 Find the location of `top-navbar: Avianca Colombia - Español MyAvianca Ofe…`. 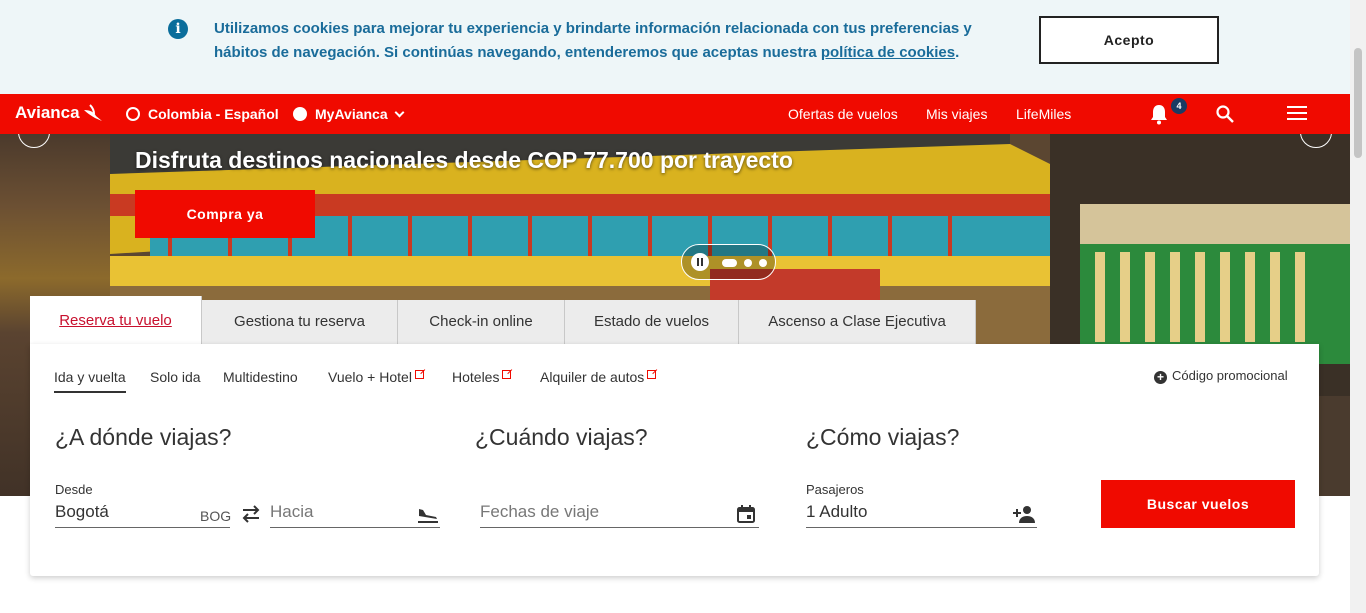

top-navbar: Avianca Colombia - Español MyAvianca Ofe… is located at coordinates (675, 114).